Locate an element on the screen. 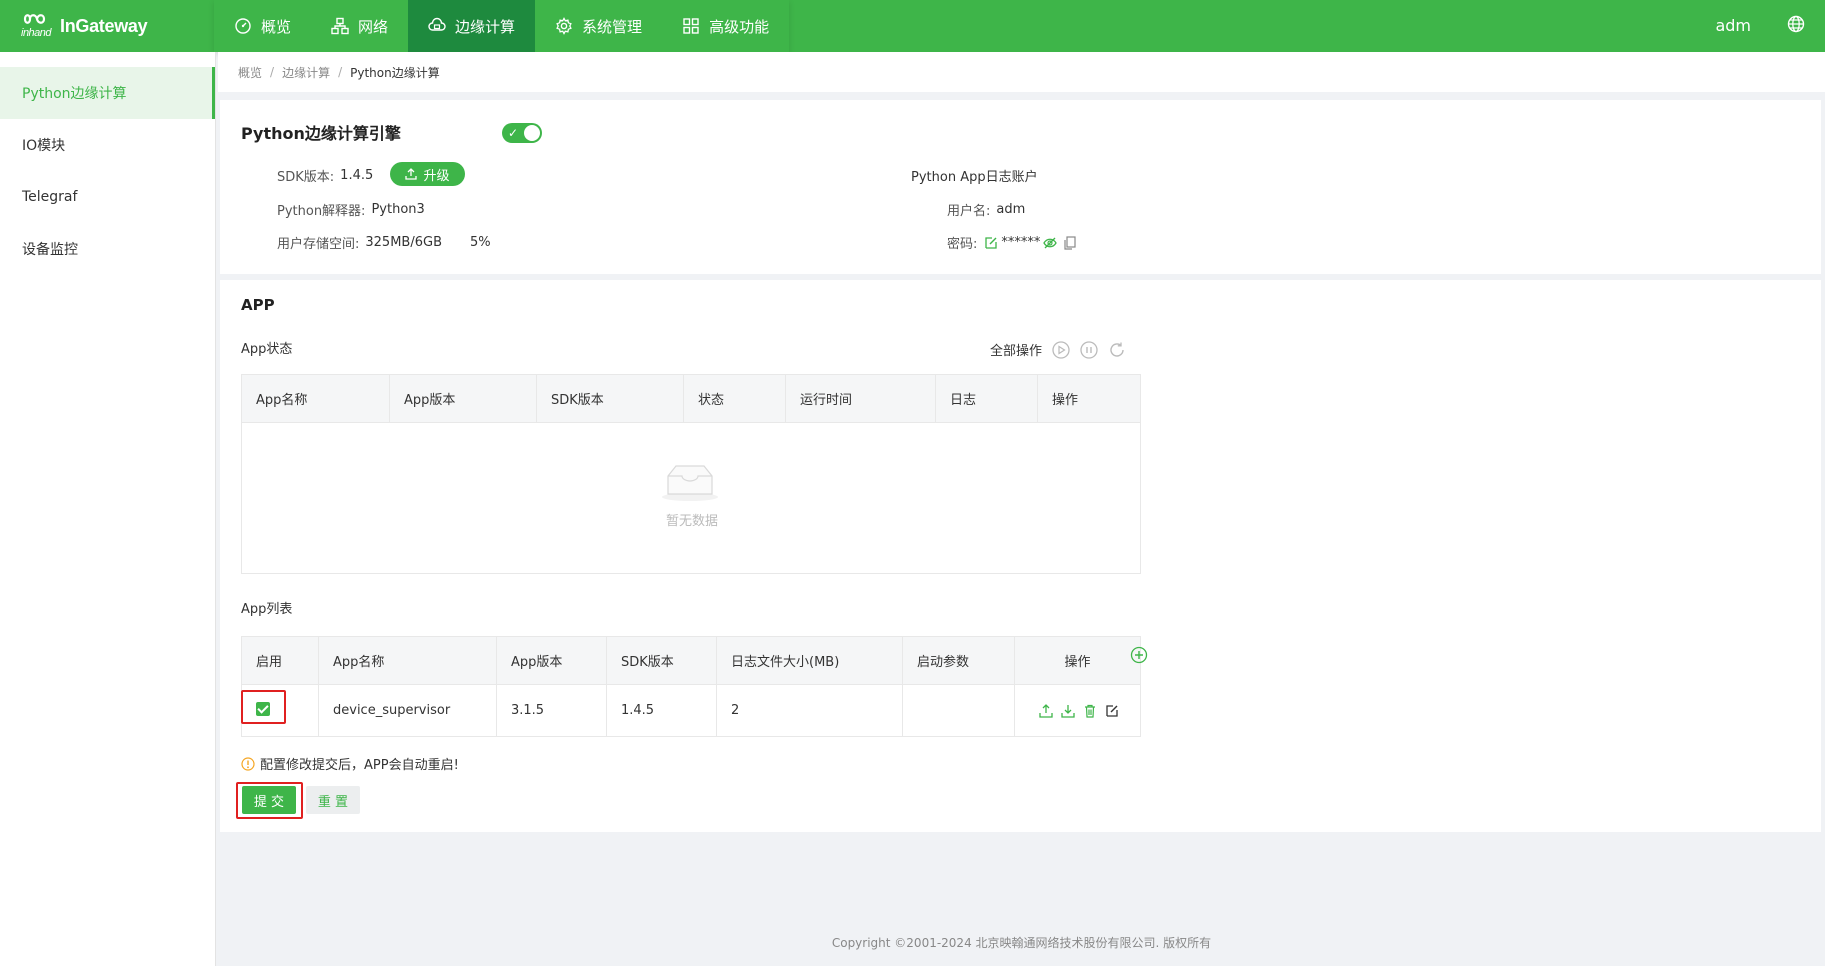  upgrade-button: 升级 is located at coordinates (427, 174).